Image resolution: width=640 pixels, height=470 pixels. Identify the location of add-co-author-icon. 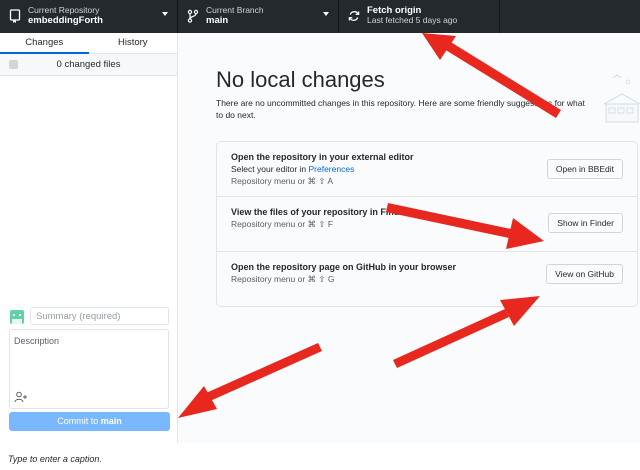
(21, 397).